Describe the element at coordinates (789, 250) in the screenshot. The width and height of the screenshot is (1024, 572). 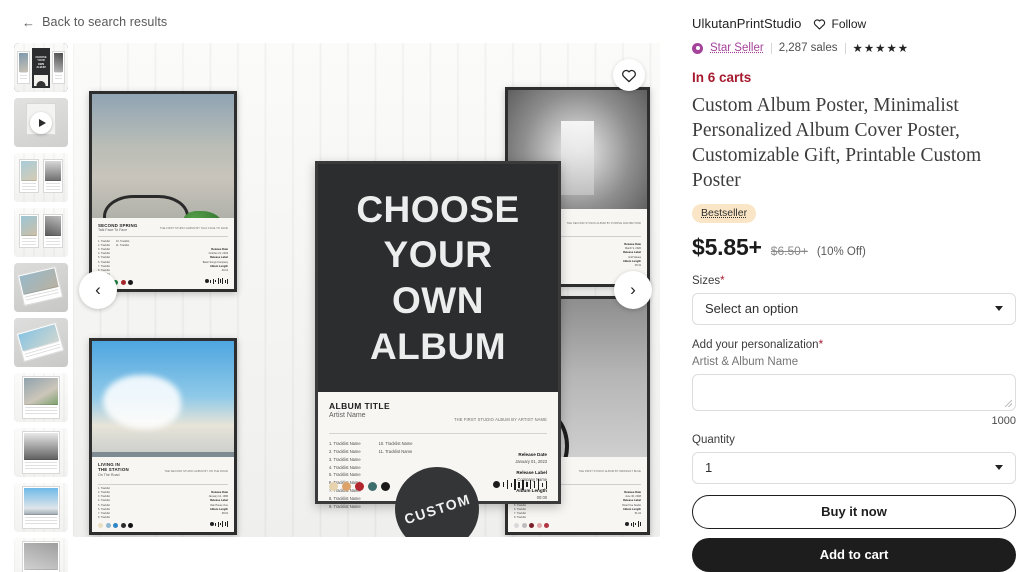
I see `original-price: $6.50+` at that location.